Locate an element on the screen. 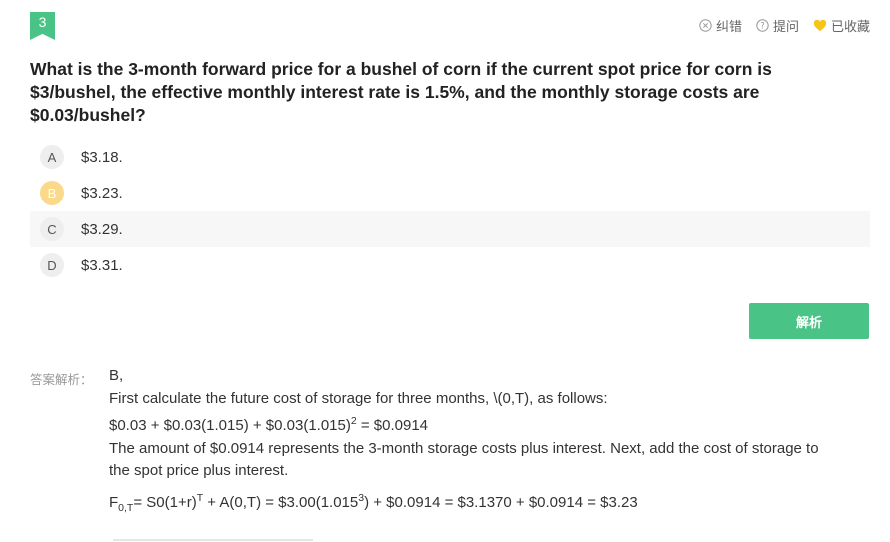 The height and width of the screenshot is (542, 890). option-letter: C is located at coordinates (52, 229).